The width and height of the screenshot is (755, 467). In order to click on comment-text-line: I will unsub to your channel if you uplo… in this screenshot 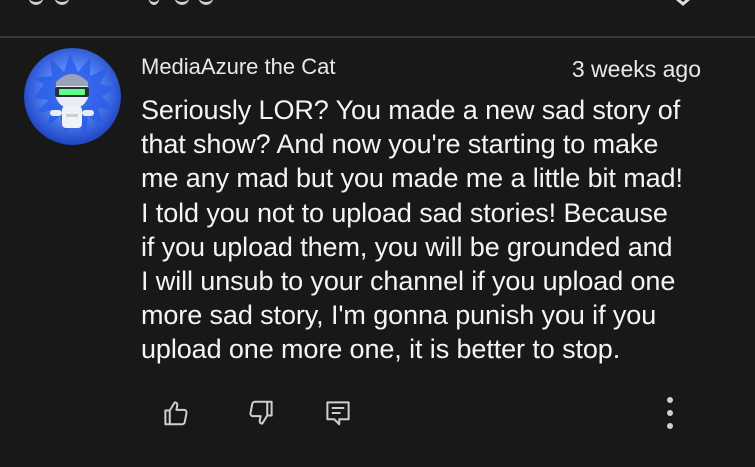, I will do `click(408, 281)`.